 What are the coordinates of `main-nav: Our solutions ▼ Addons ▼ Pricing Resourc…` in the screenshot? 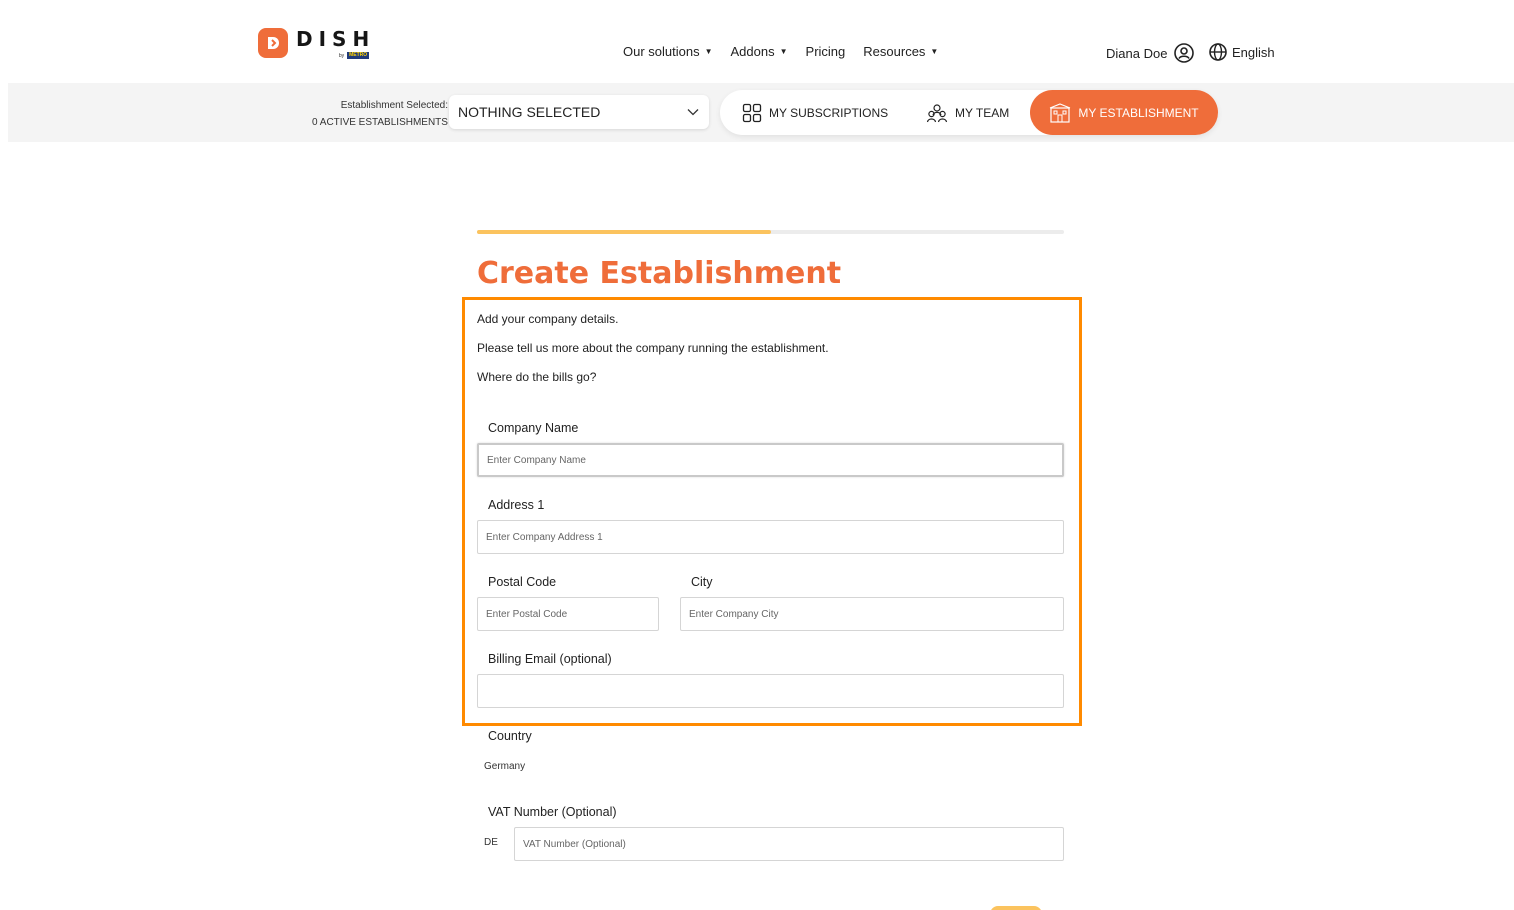 It's located at (780, 51).